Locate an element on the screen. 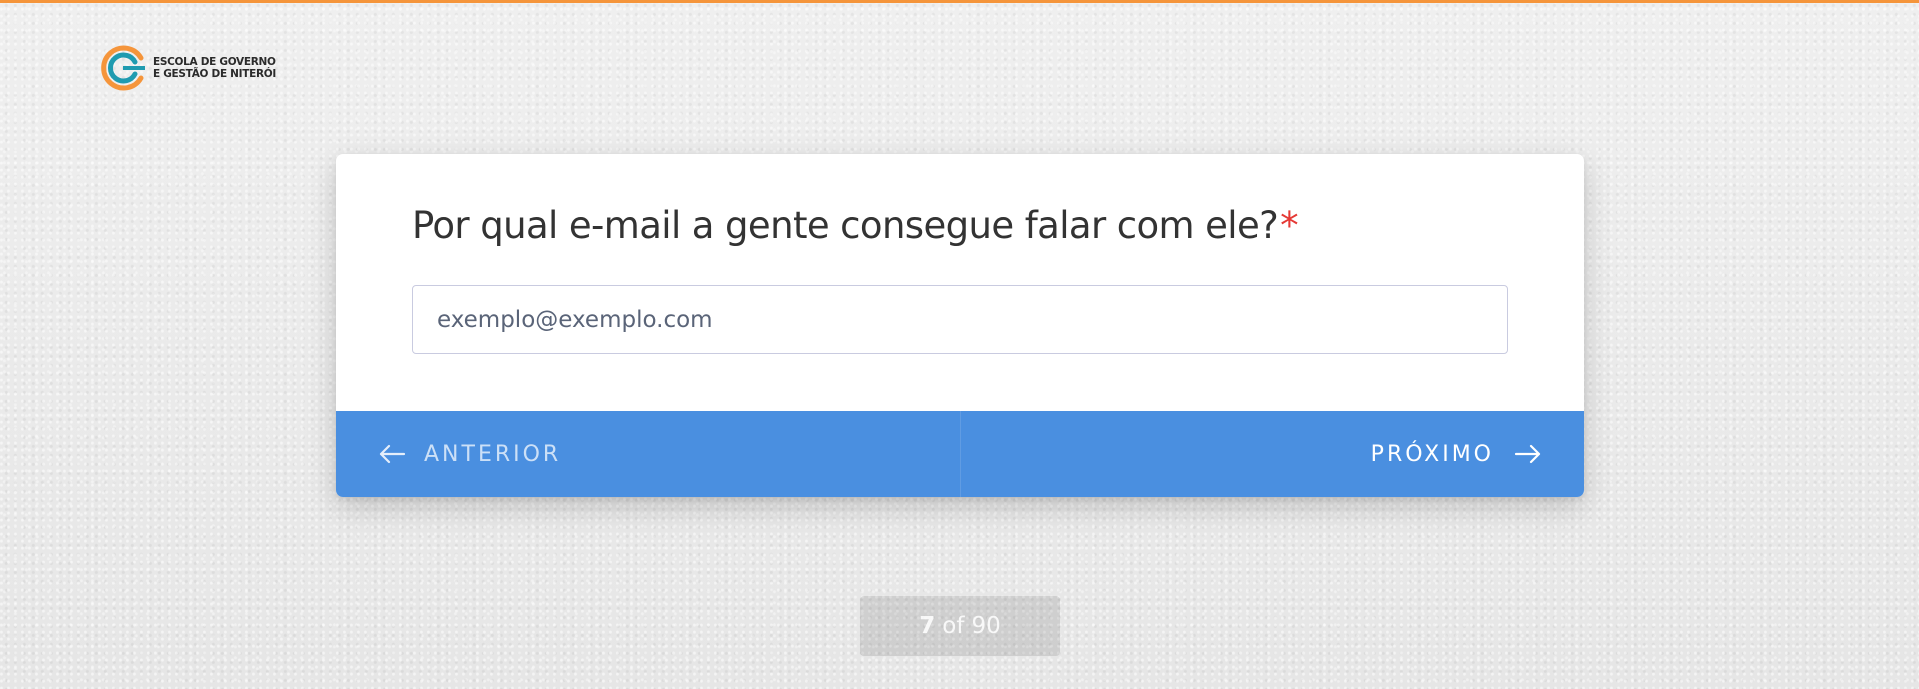  next-label: PRÓXIMO is located at coordinates (1432, 454).